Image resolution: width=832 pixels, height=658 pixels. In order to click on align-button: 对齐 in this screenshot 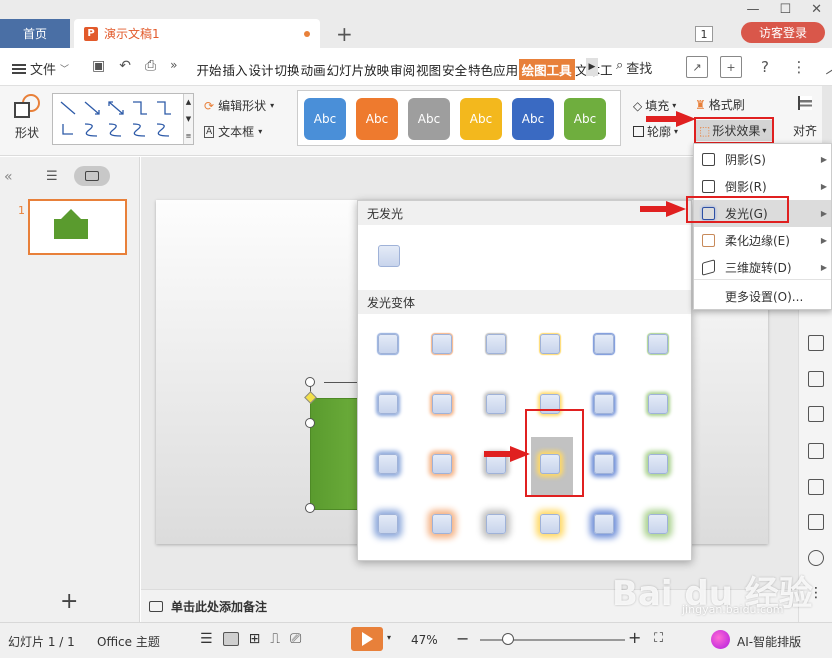, I will do `click(805, 117)`.